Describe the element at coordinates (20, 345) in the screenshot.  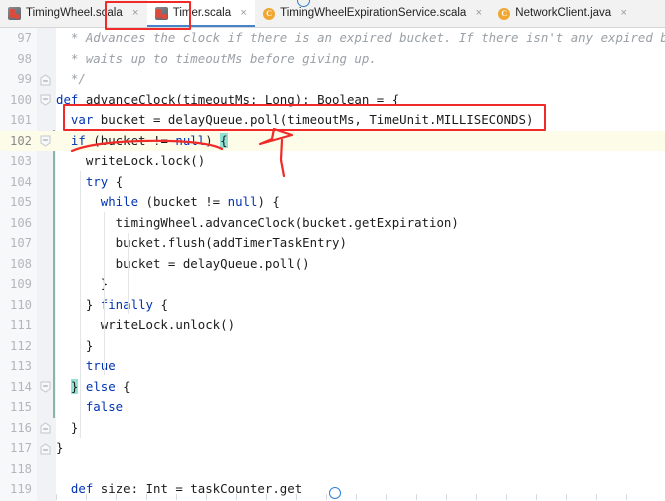
I see `line-number: 112` at that location.